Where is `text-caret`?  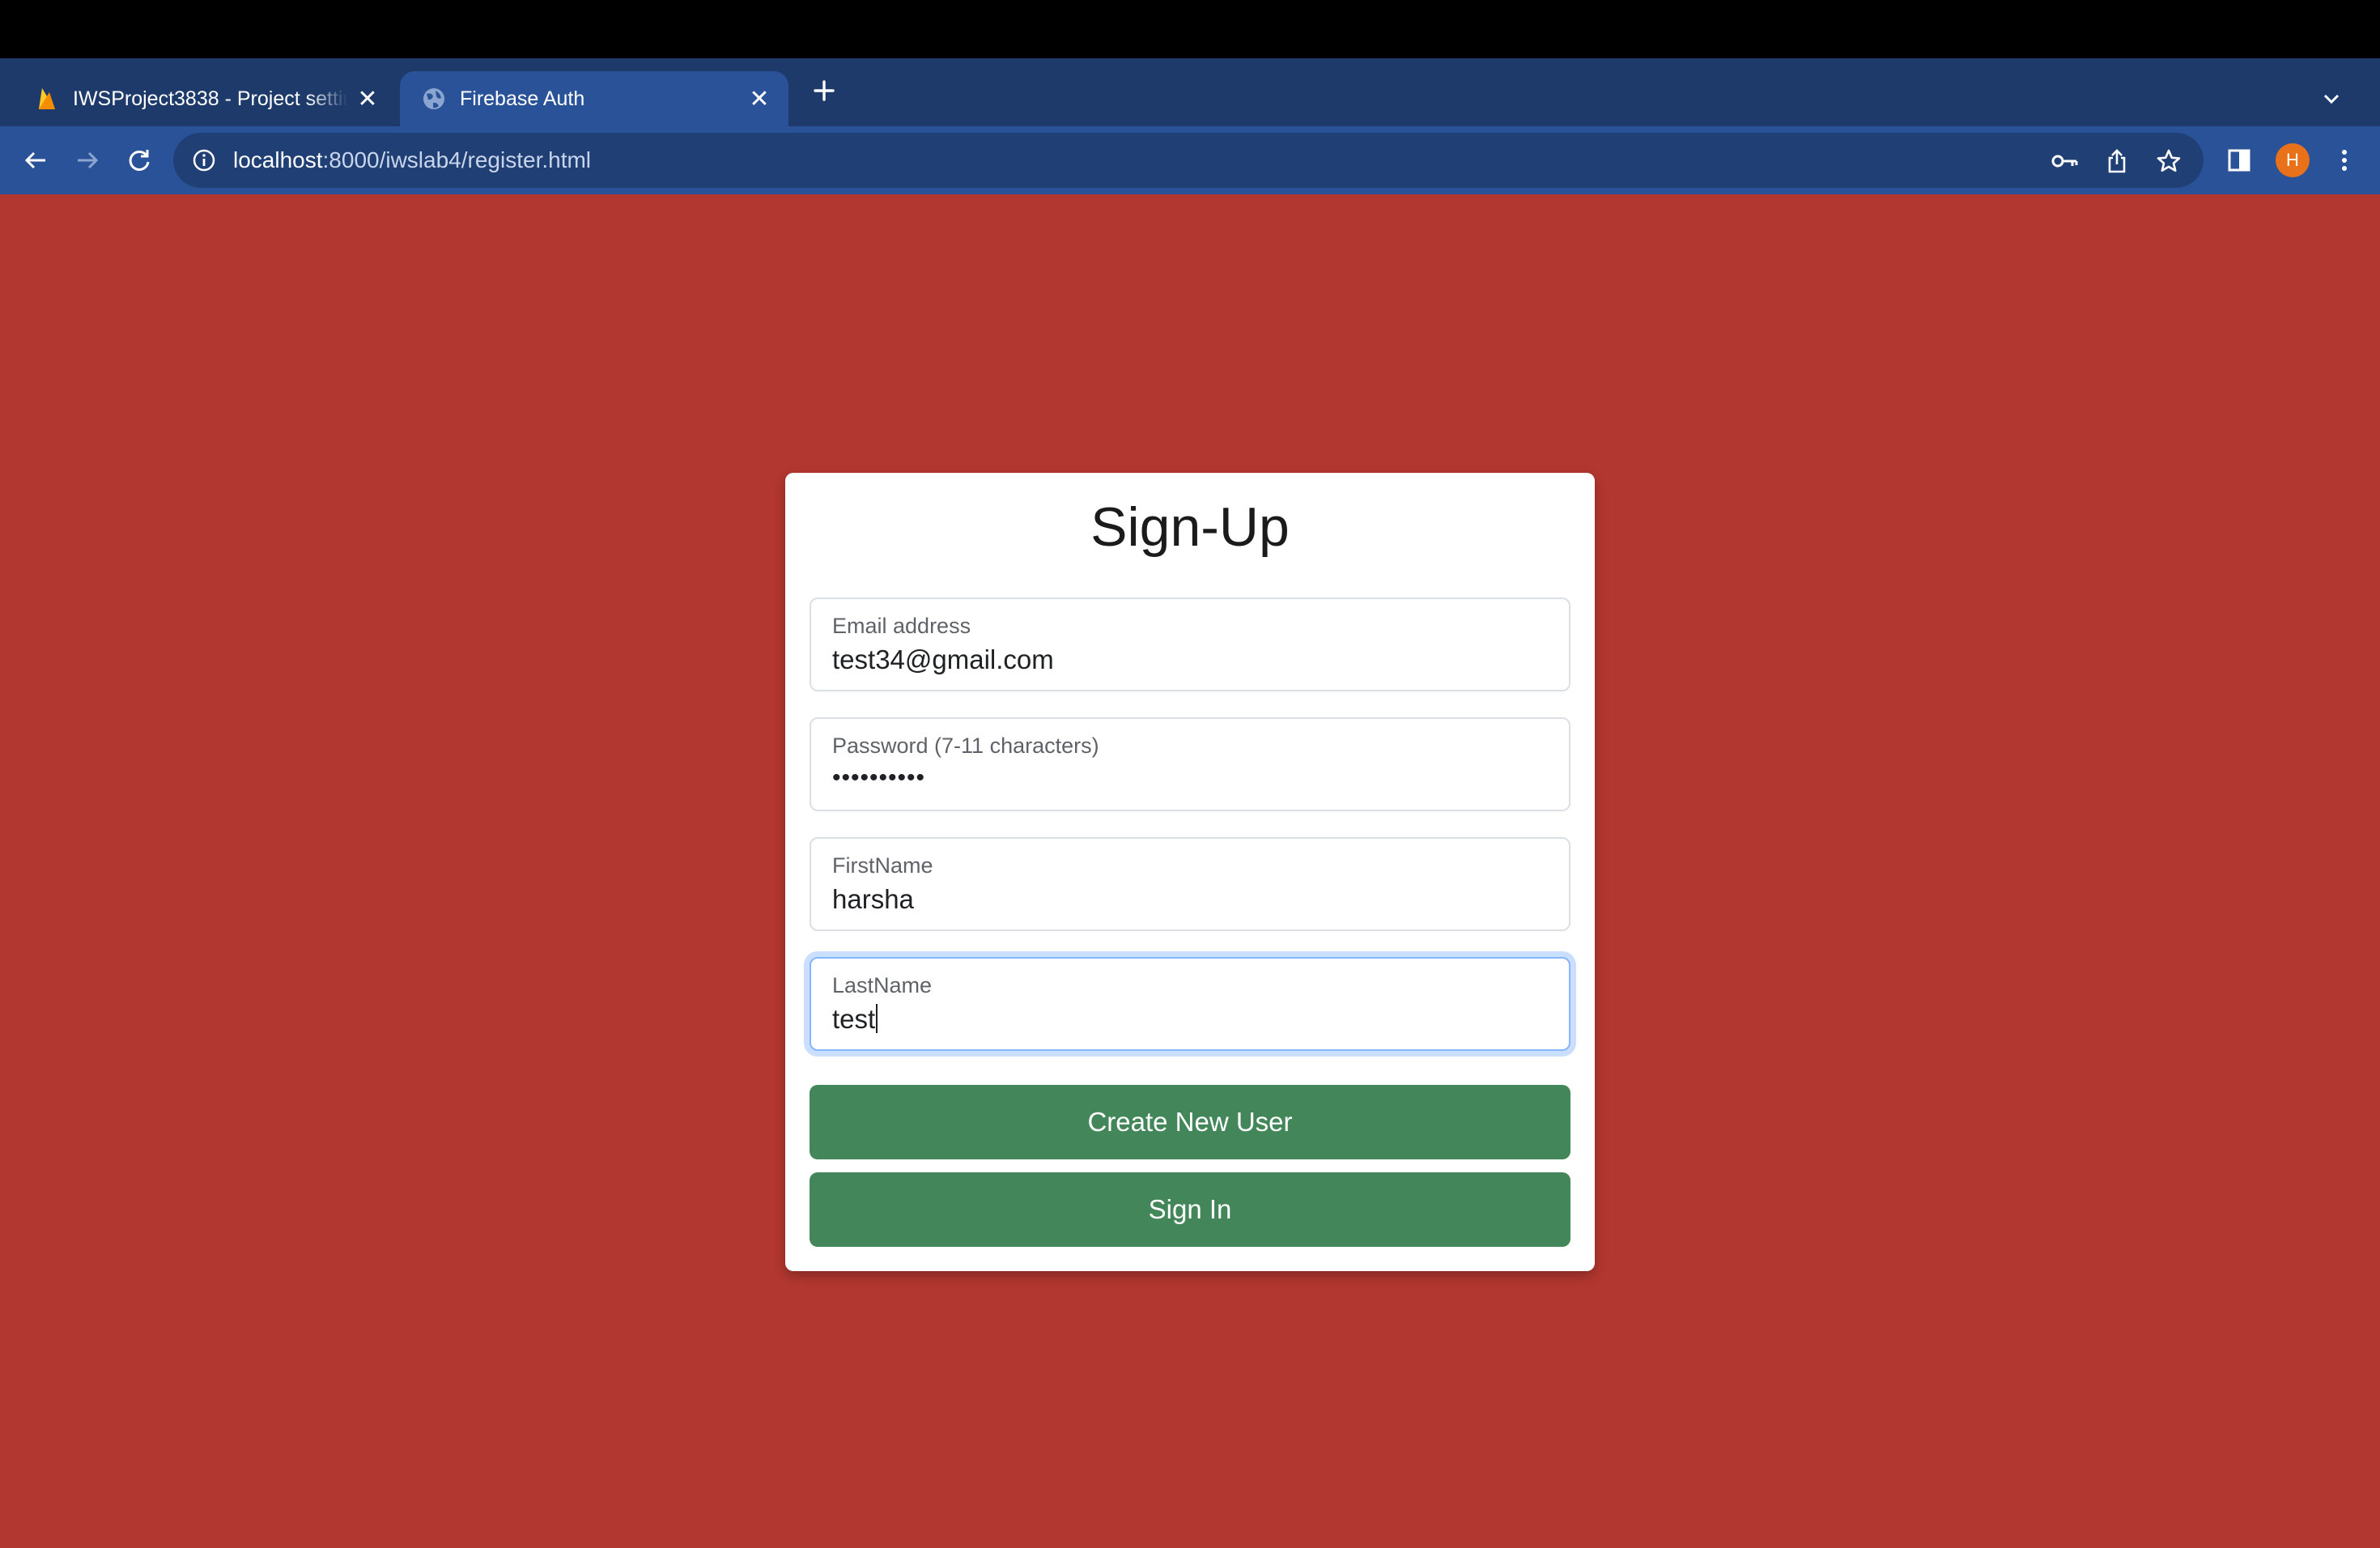 text-caret is located at coordinates (877, 1018).